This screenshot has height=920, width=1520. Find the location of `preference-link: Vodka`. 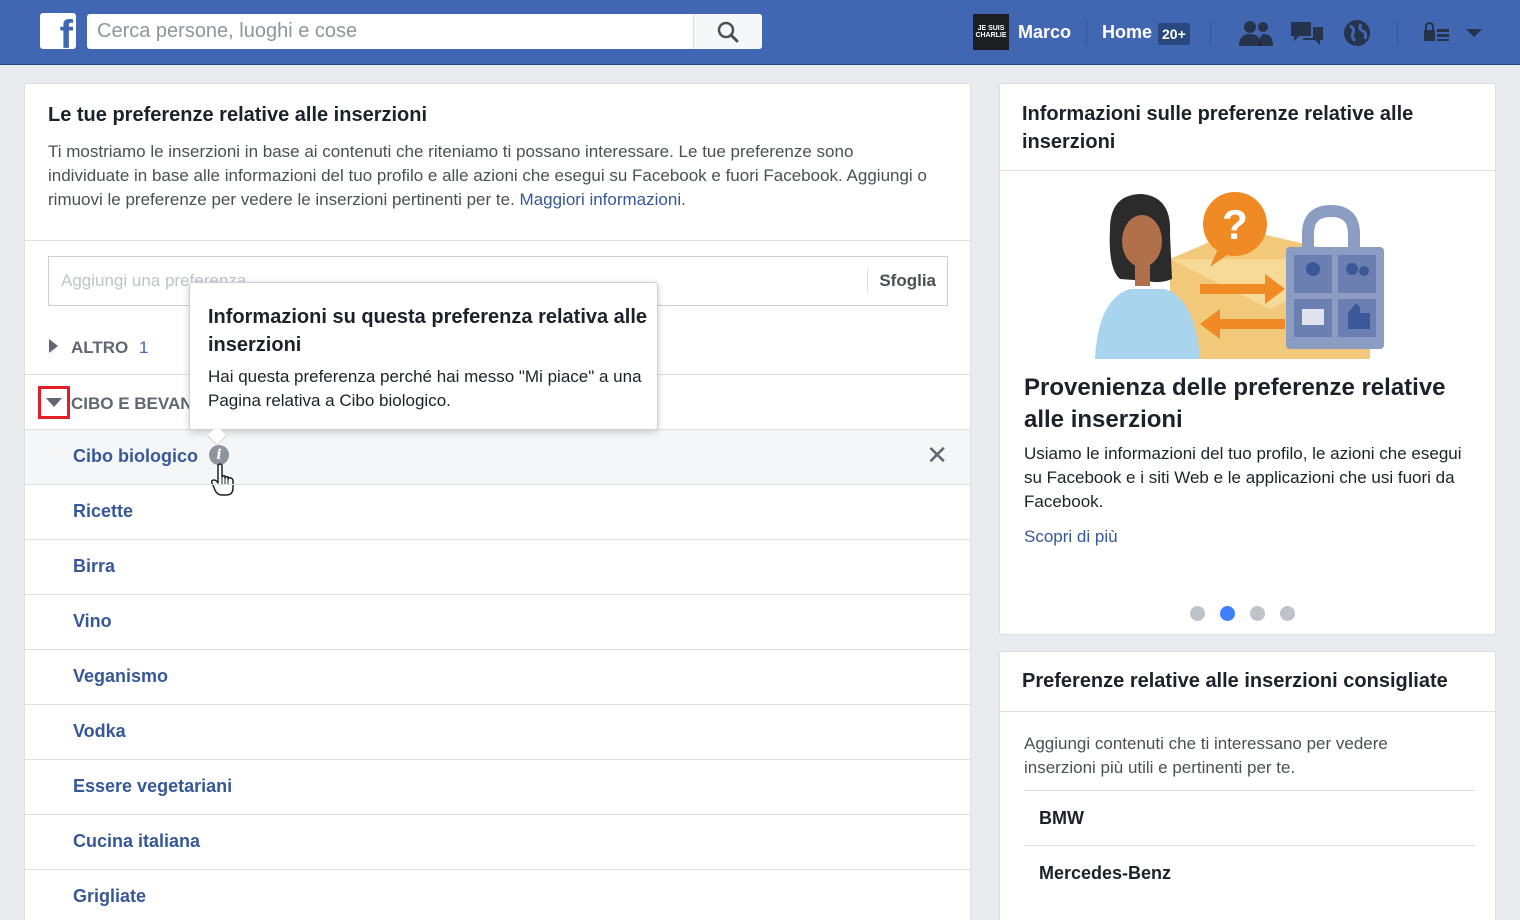

preference-link: Vodka is located at coordinates (99, 731).